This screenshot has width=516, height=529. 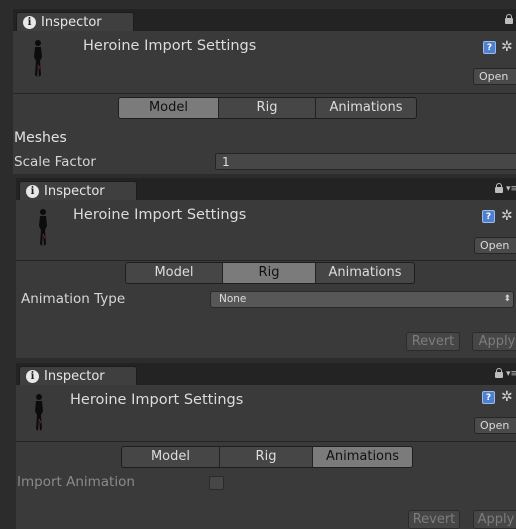 I want to click on import-animation-label: Import Animation, so click(x=76, y=482).